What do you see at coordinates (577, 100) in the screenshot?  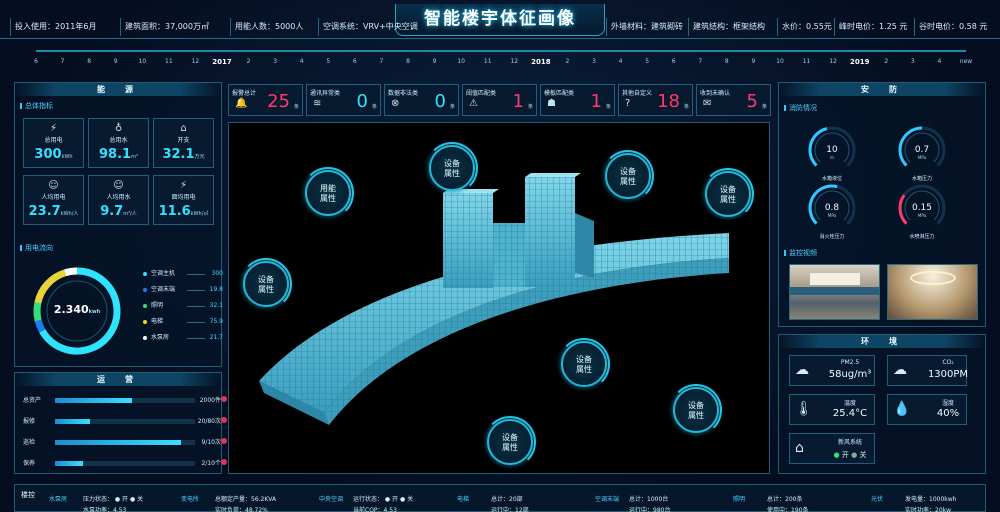 I see `alert-card: 模板匹配类 ☗ 1 条` at bounding box center [577, 100].